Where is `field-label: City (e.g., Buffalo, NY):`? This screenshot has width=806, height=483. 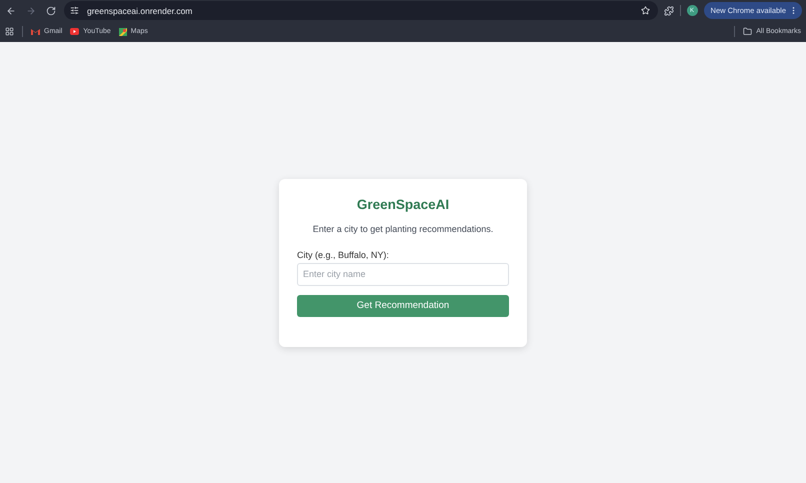
field-label: City (e.g., Buffalo, NY): is located at coordinates (343, 255).